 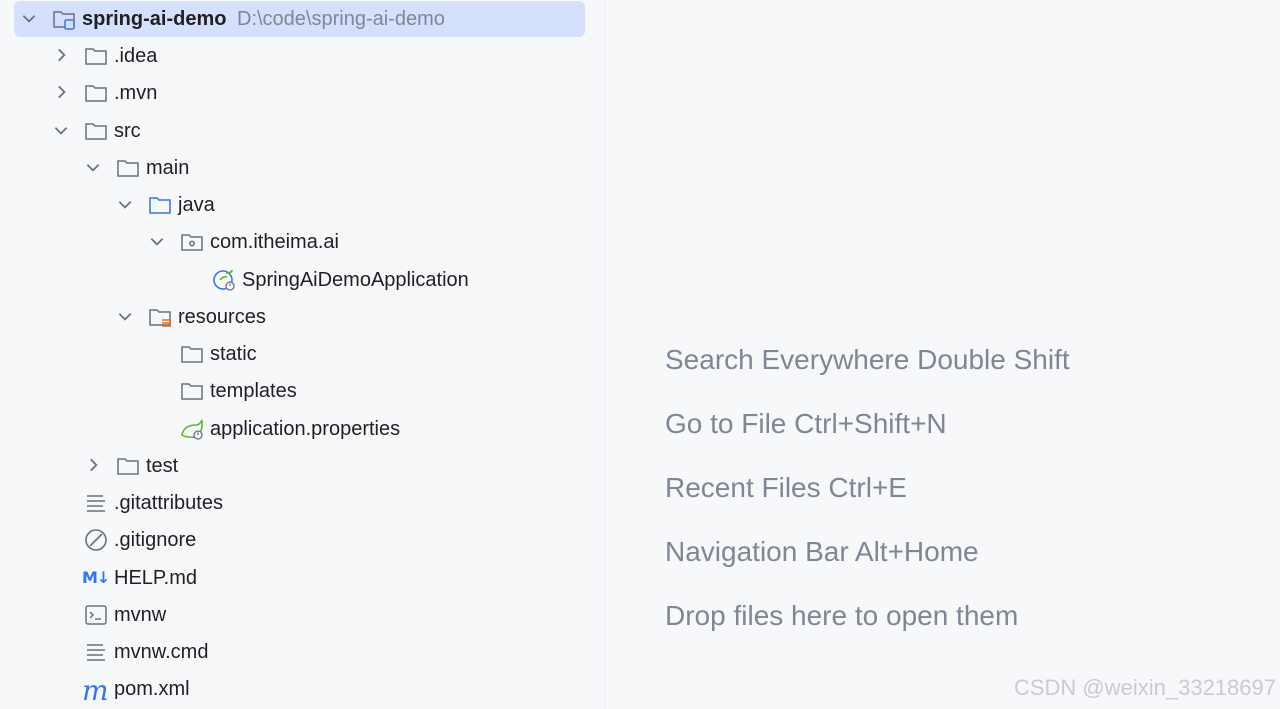 I want to click on tree-item-label: mvnw, so click(x=140, y=615).